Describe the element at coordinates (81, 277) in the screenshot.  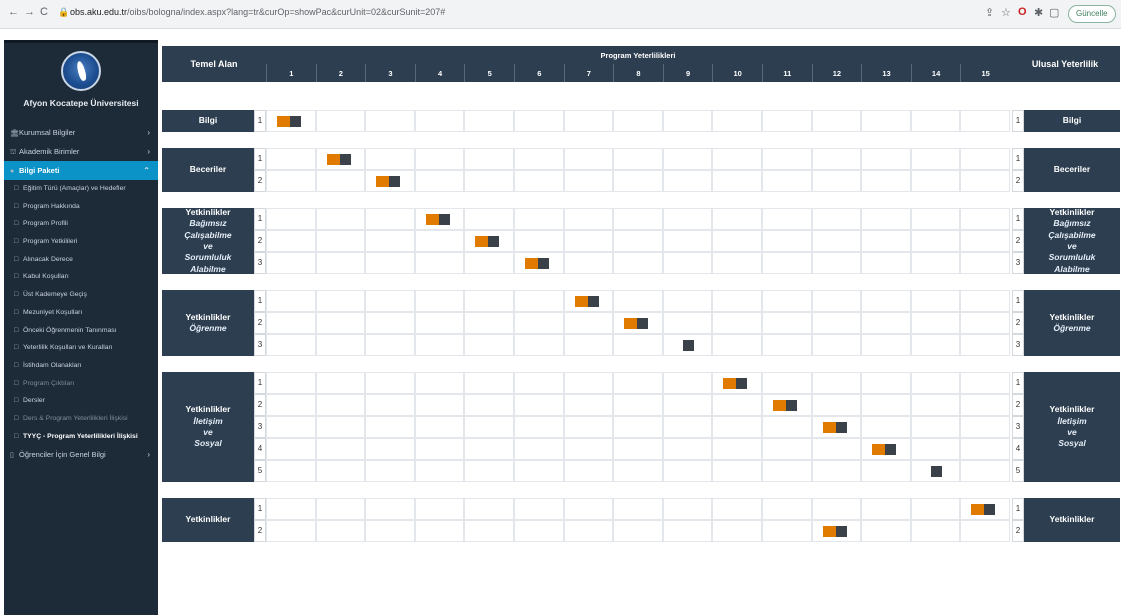
I see `sidebar-item-kabul-koşulları: □ Kabul Koşulları` at that location.